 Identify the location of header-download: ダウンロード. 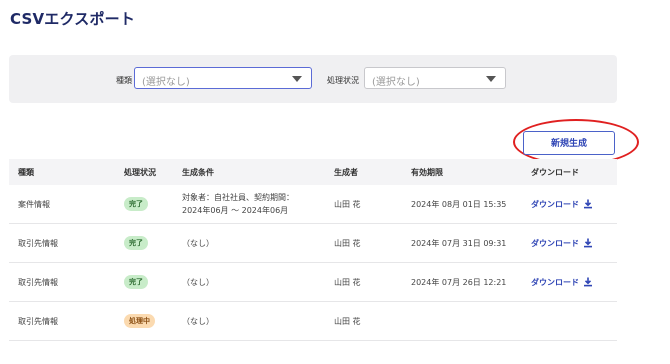
(555, 172).